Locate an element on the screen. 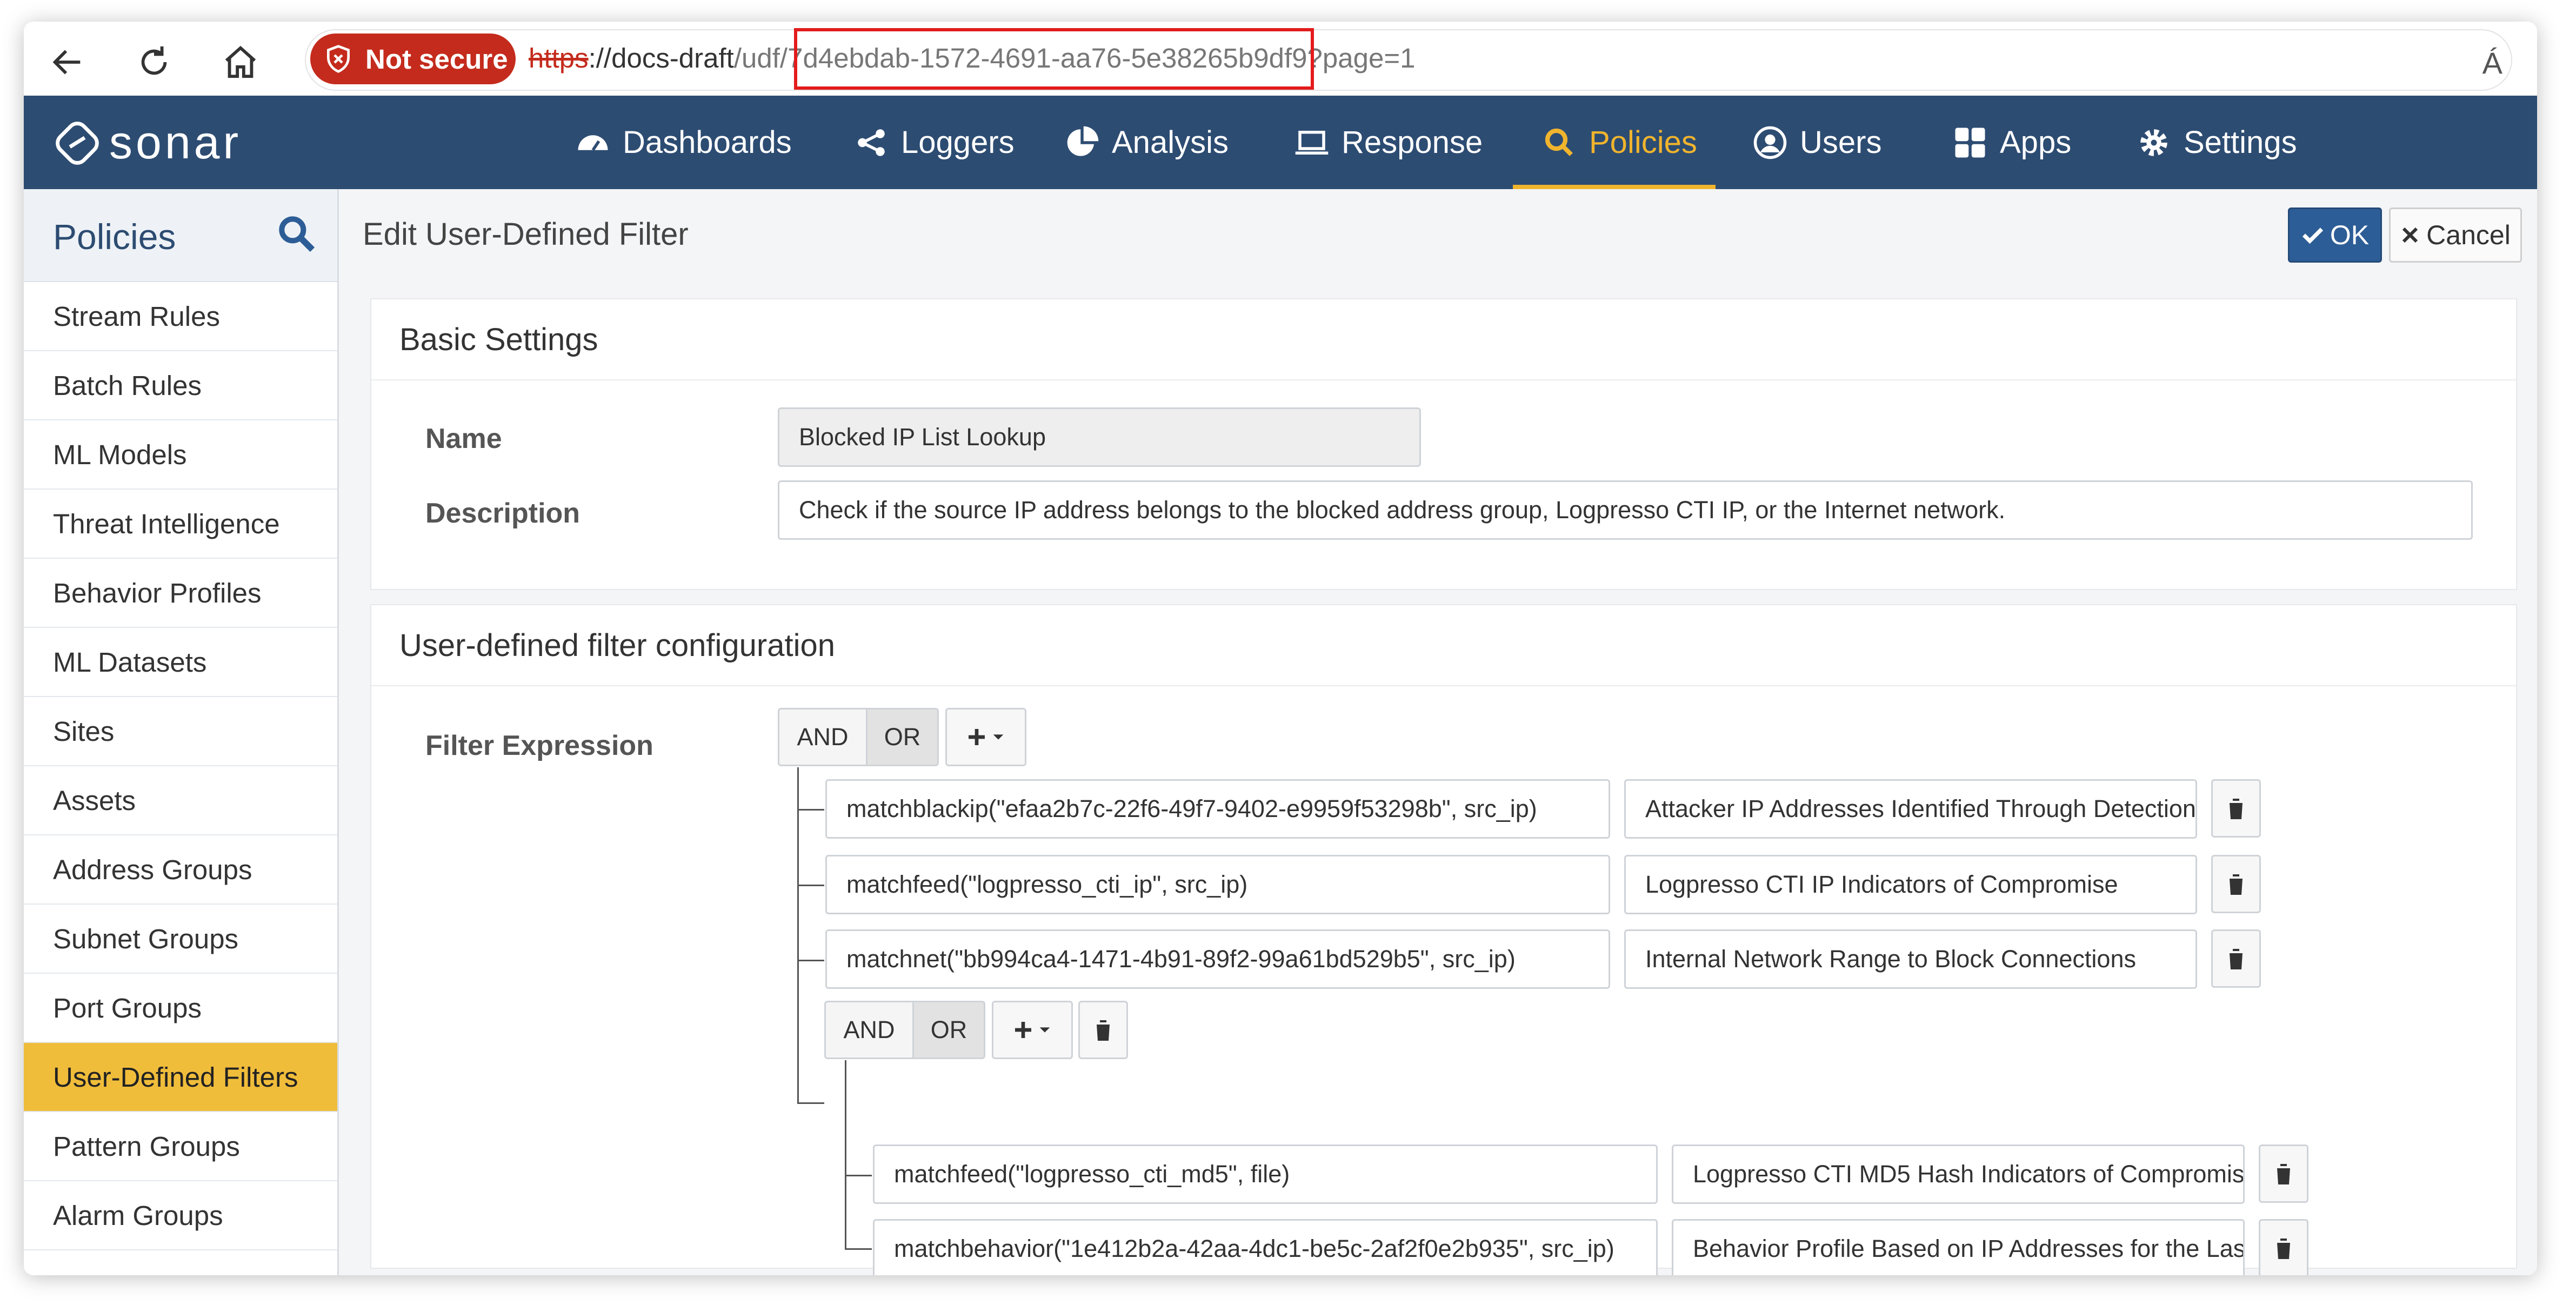  read-aloud-icon: Á is located at coordinates (2492, 63).